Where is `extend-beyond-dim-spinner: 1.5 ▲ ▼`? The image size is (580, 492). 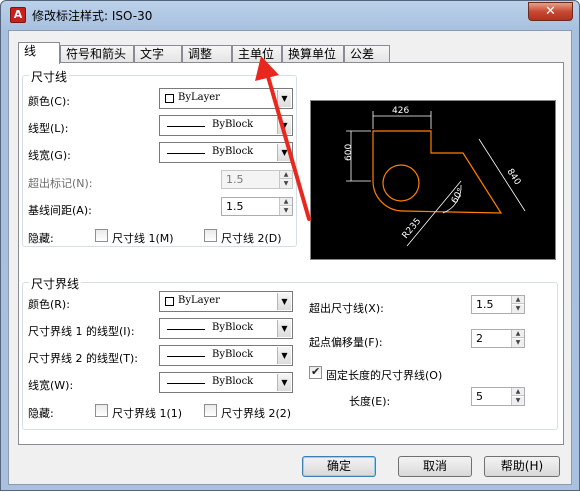 extend-beyond-dim-spinner: 1.5 ▲ ▼ is located at coordinates (498, 304).